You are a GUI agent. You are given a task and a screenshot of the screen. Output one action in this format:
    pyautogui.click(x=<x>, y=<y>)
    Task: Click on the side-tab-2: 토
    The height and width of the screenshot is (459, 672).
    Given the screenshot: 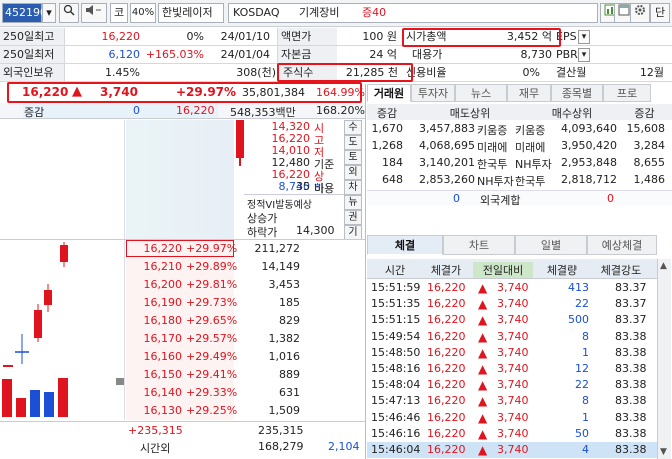 What is the action you would take?
    pyautogui.click(x=353, y=157)
    